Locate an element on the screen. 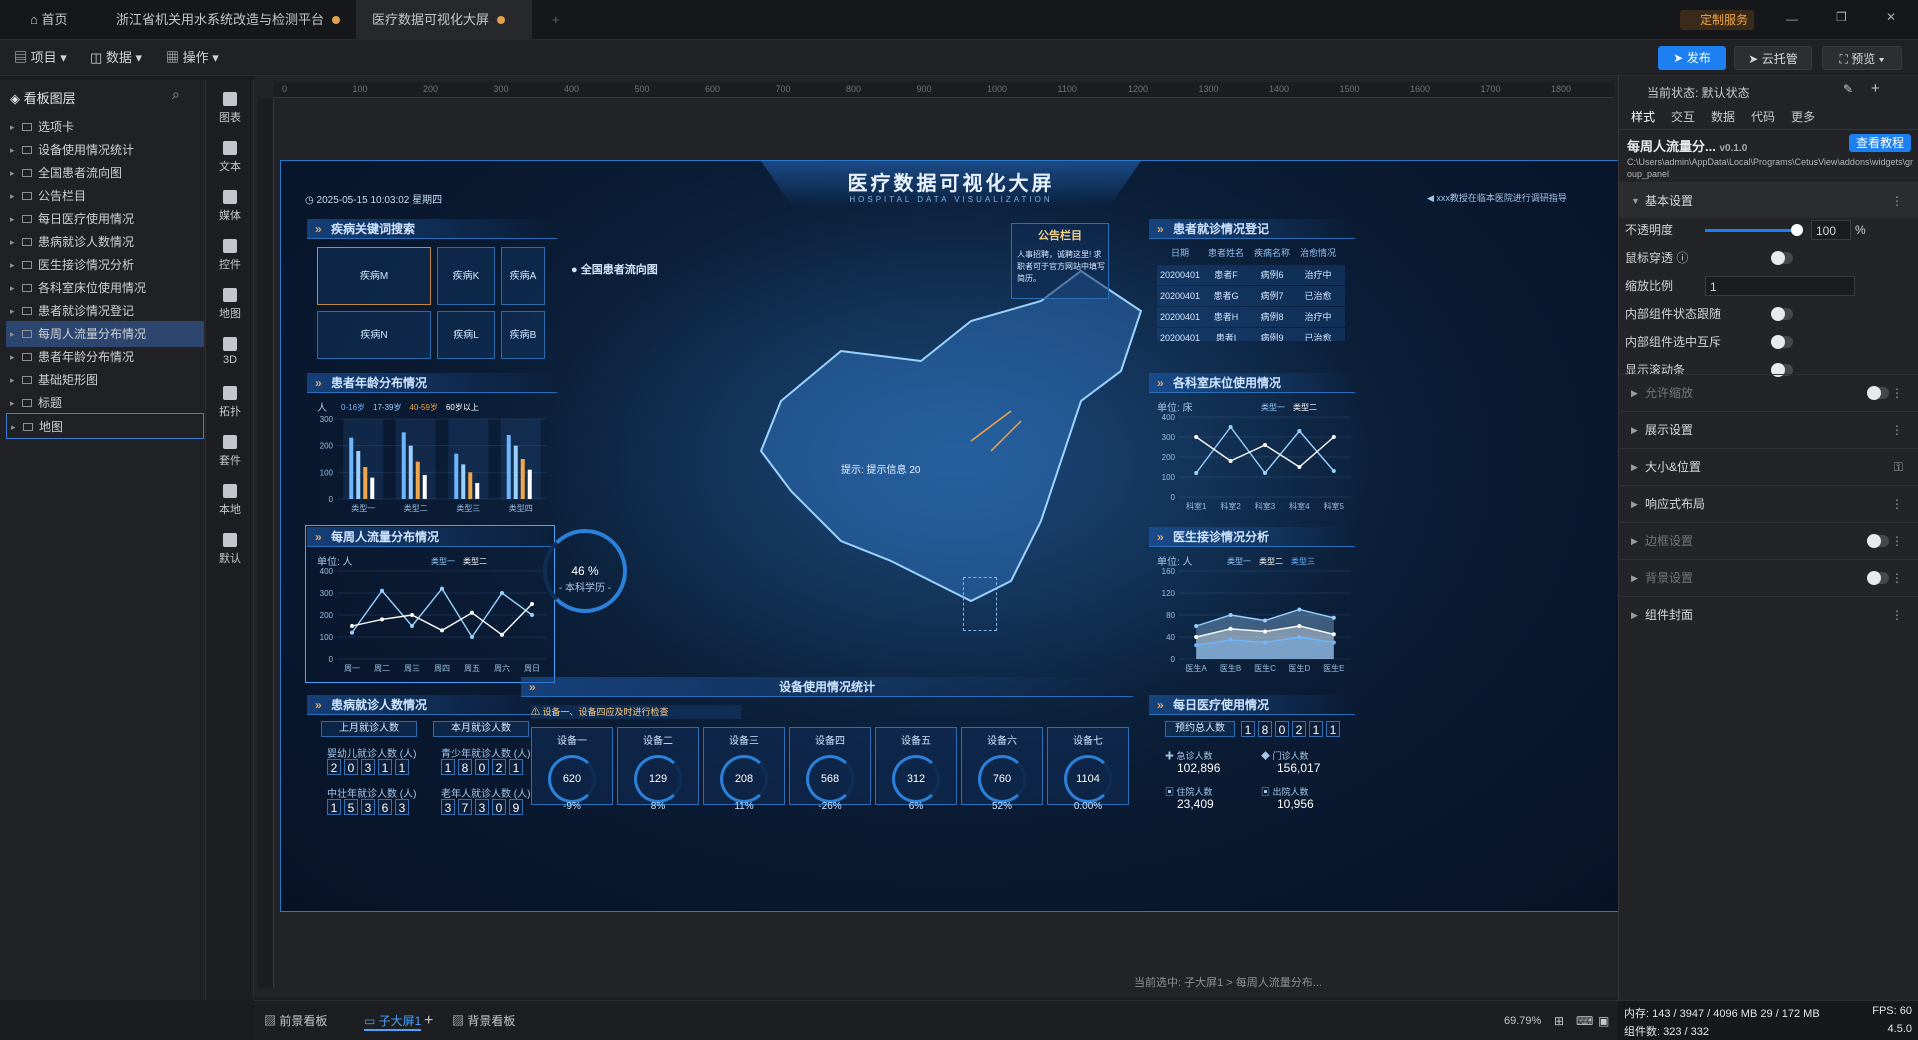 The height and width of the screenshot is (1040, 1918). fit-icon: ⊞ is located at coordinates (1559, 1021).